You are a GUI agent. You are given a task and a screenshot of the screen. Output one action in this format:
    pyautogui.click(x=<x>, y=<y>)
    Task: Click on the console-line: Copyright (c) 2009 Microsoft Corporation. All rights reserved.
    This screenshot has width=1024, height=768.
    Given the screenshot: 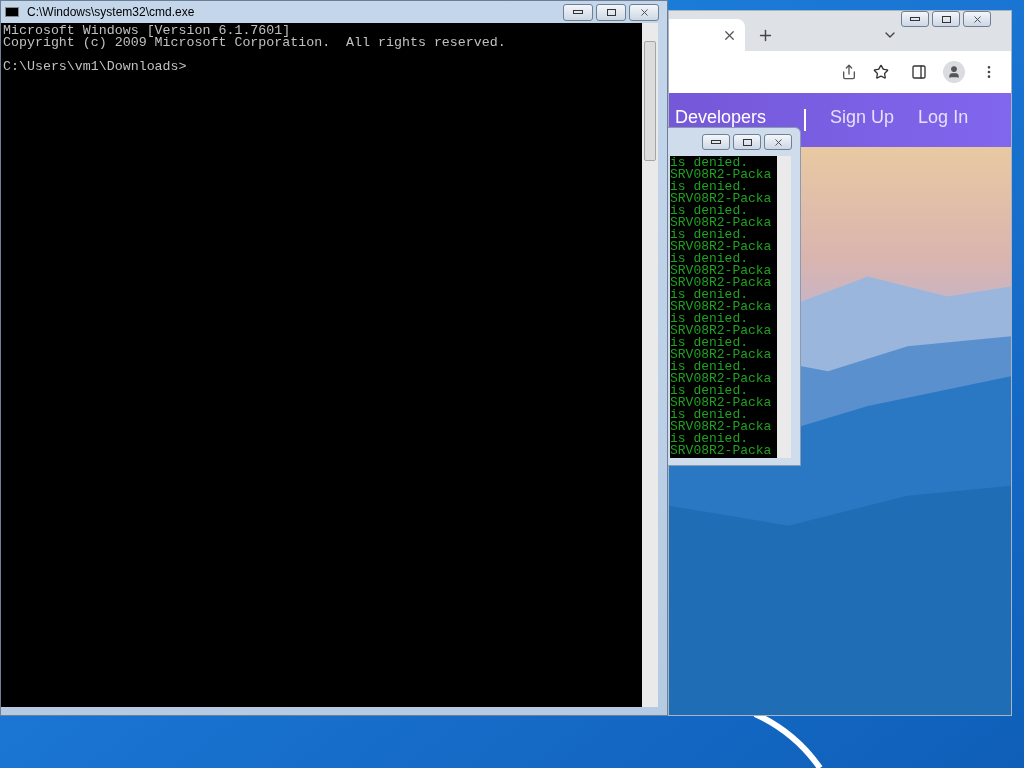 What is the action you would take?
    pyautogui.click(x=255, y=43)
    